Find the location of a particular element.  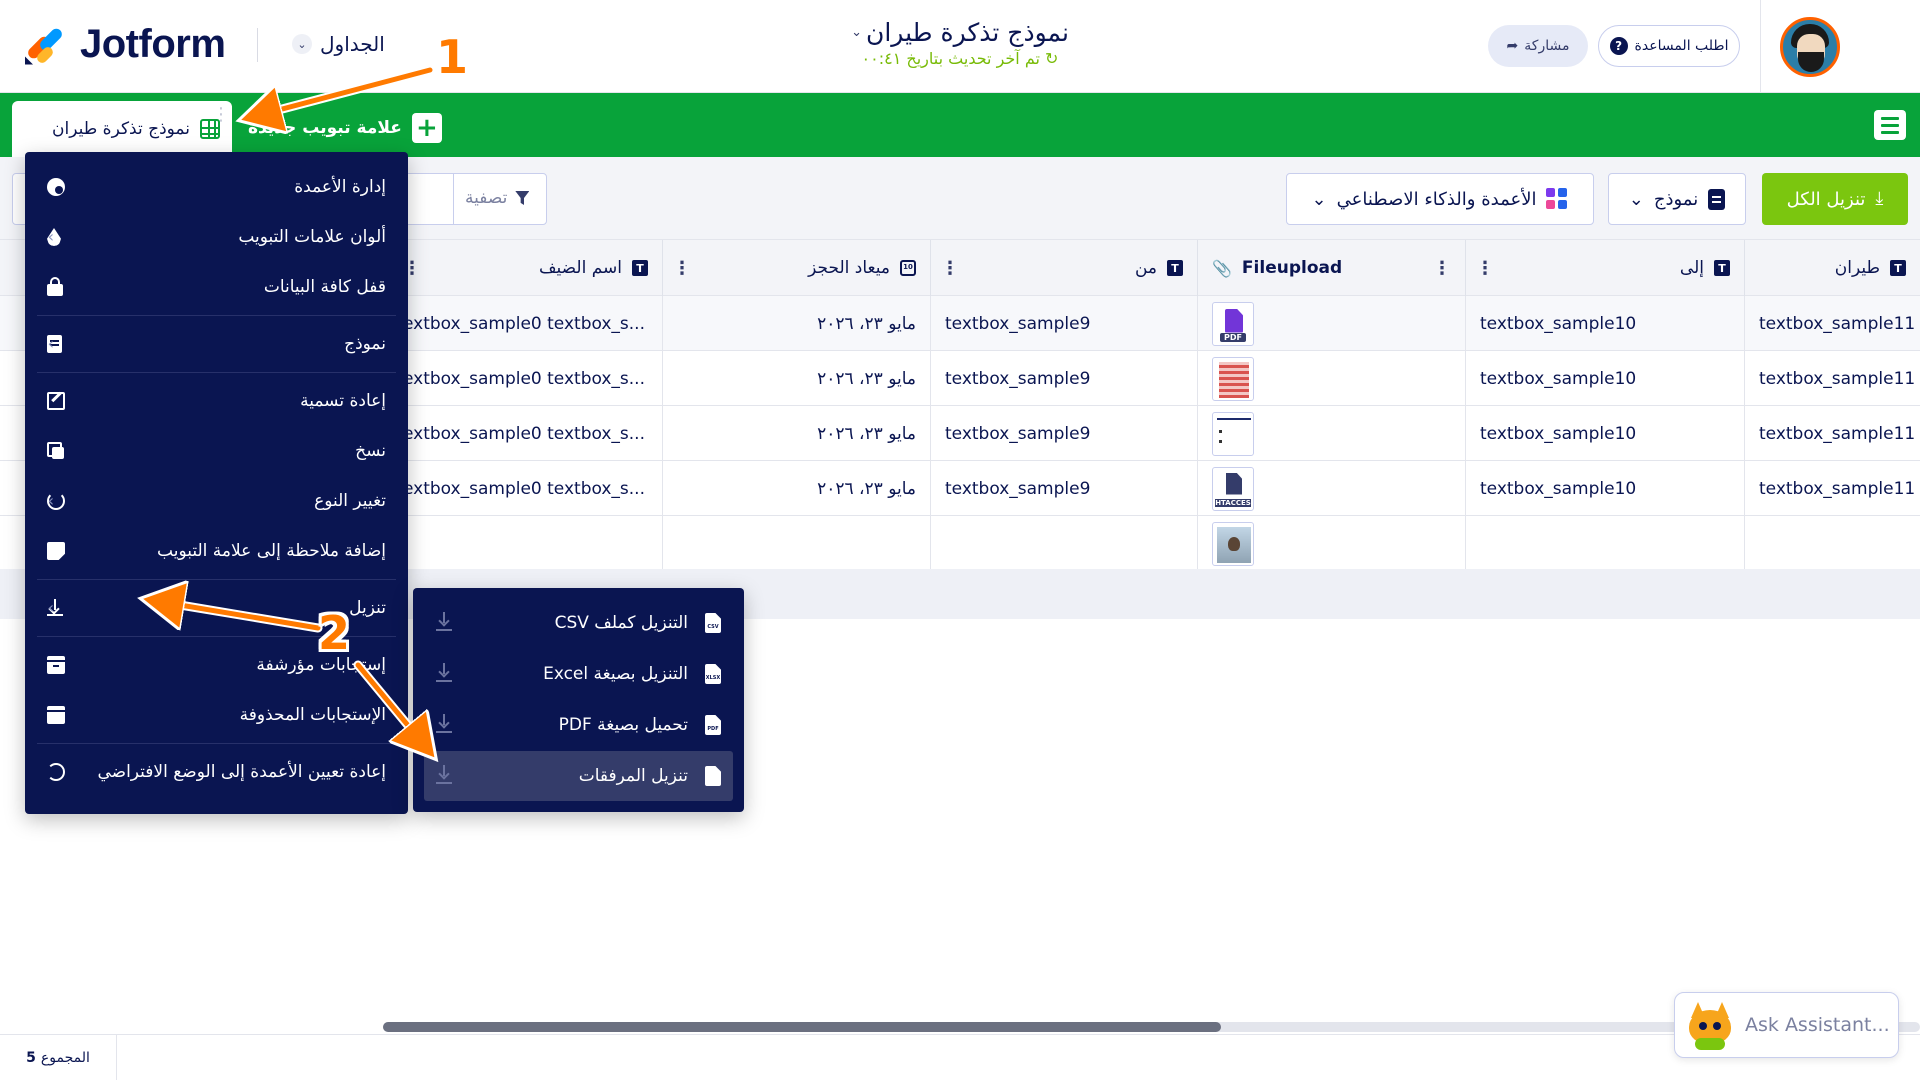

cell-fileupload: HTACCES is located at coordinates (1331, 488).